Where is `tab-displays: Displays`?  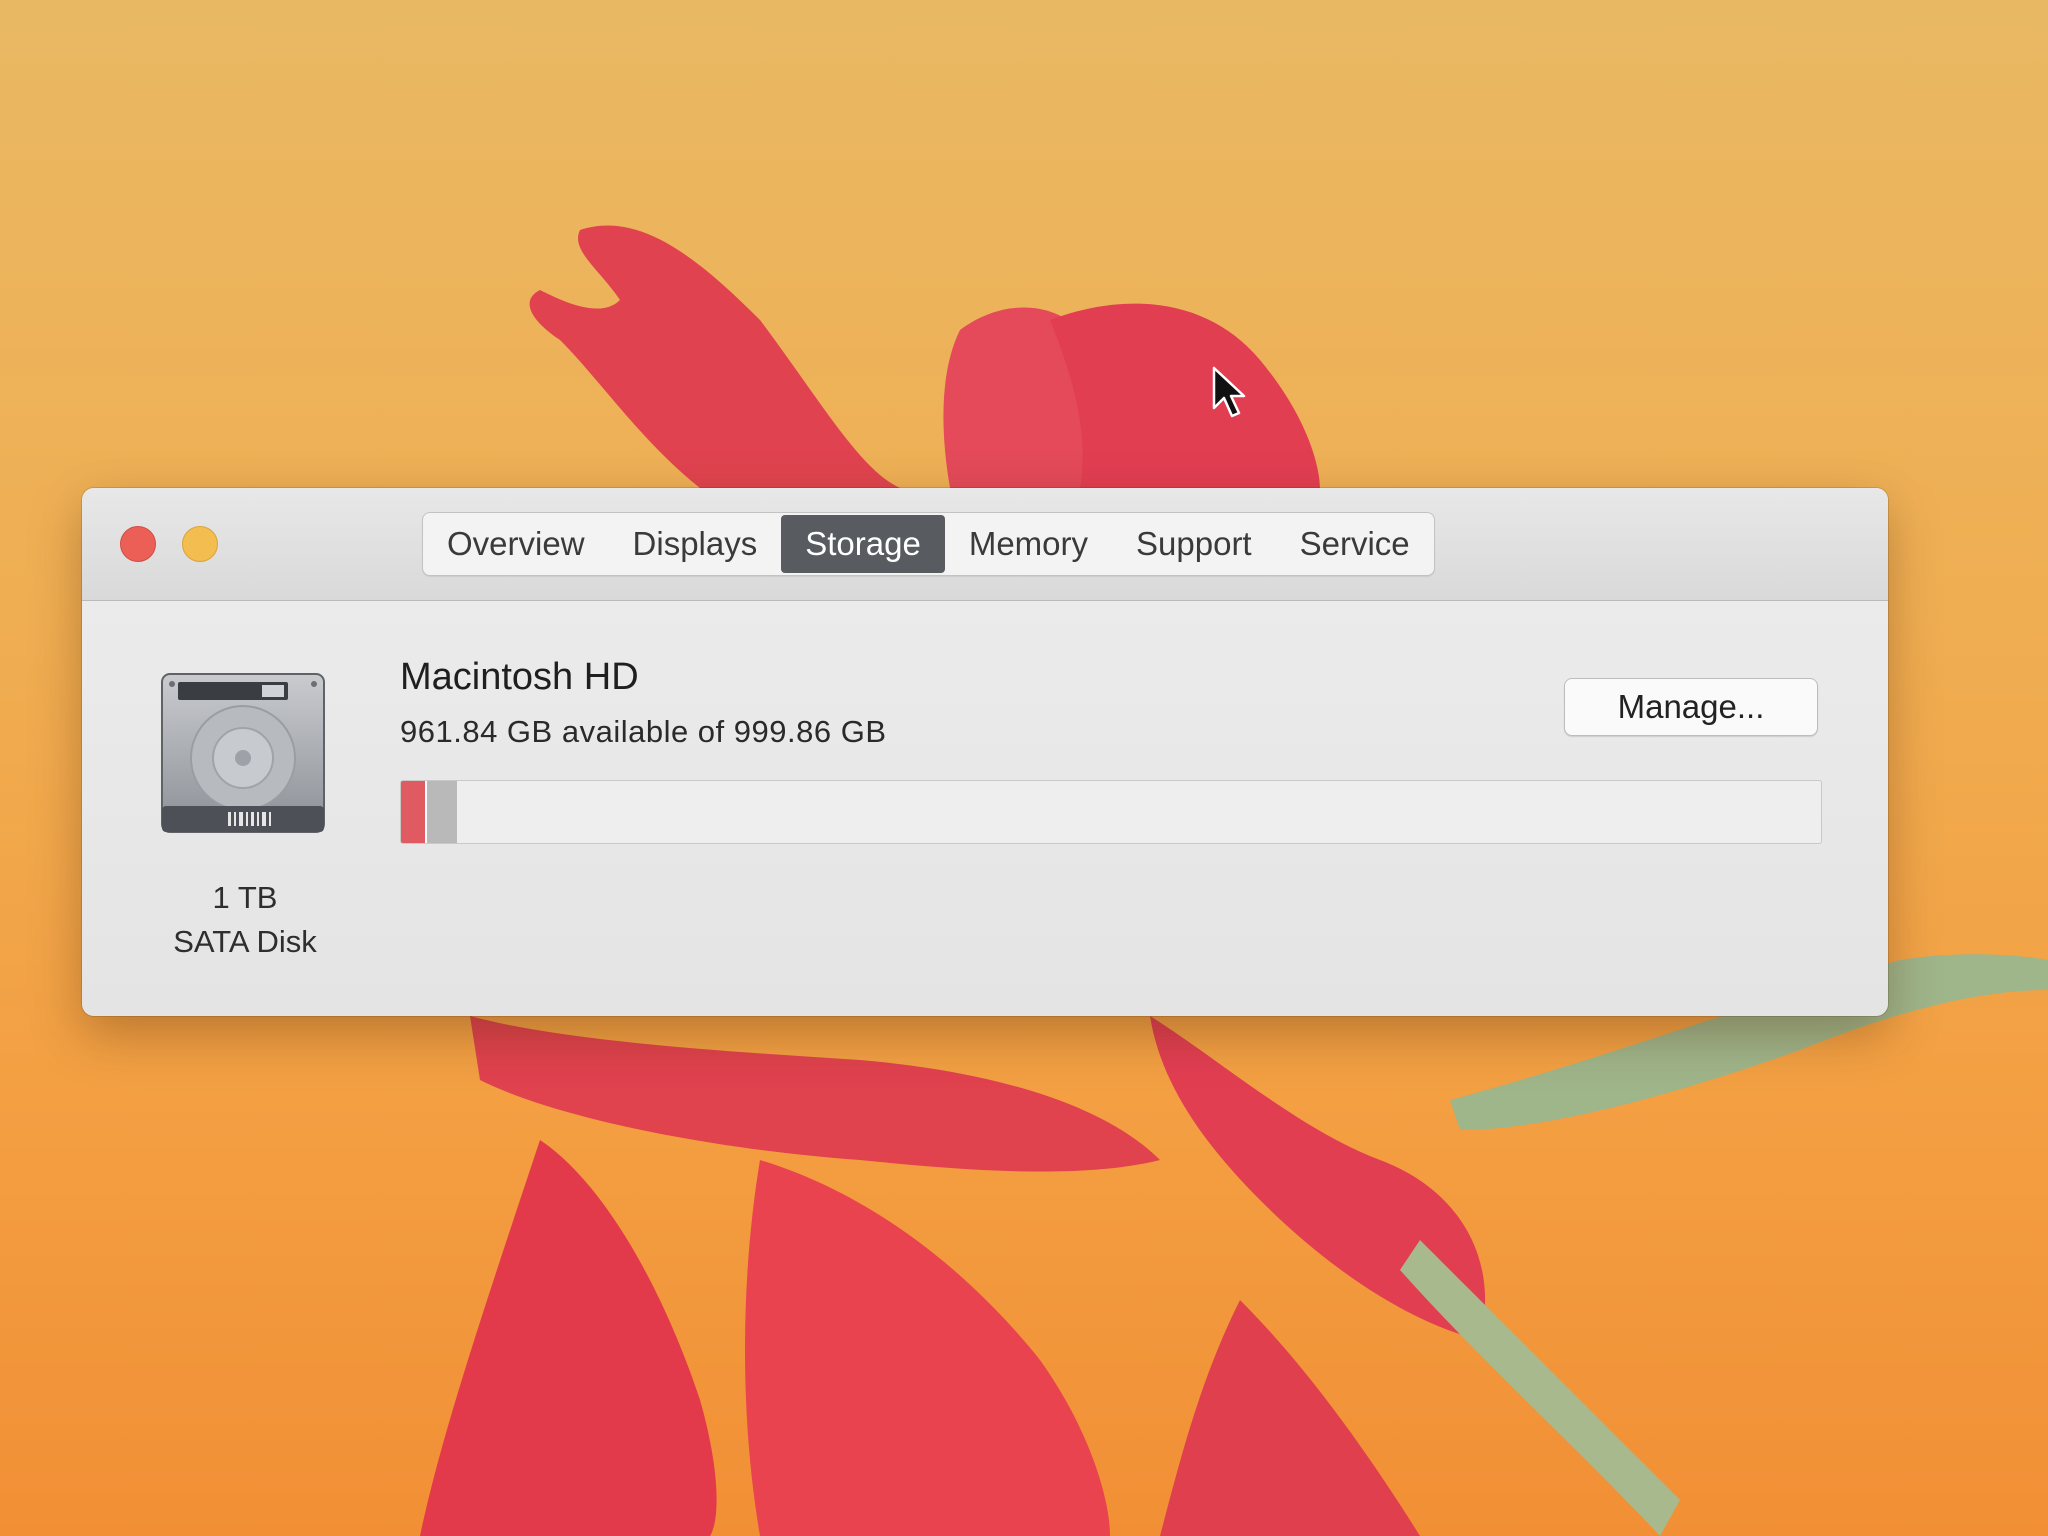
tab-displays: Displays is located at coordinates (695, 544).